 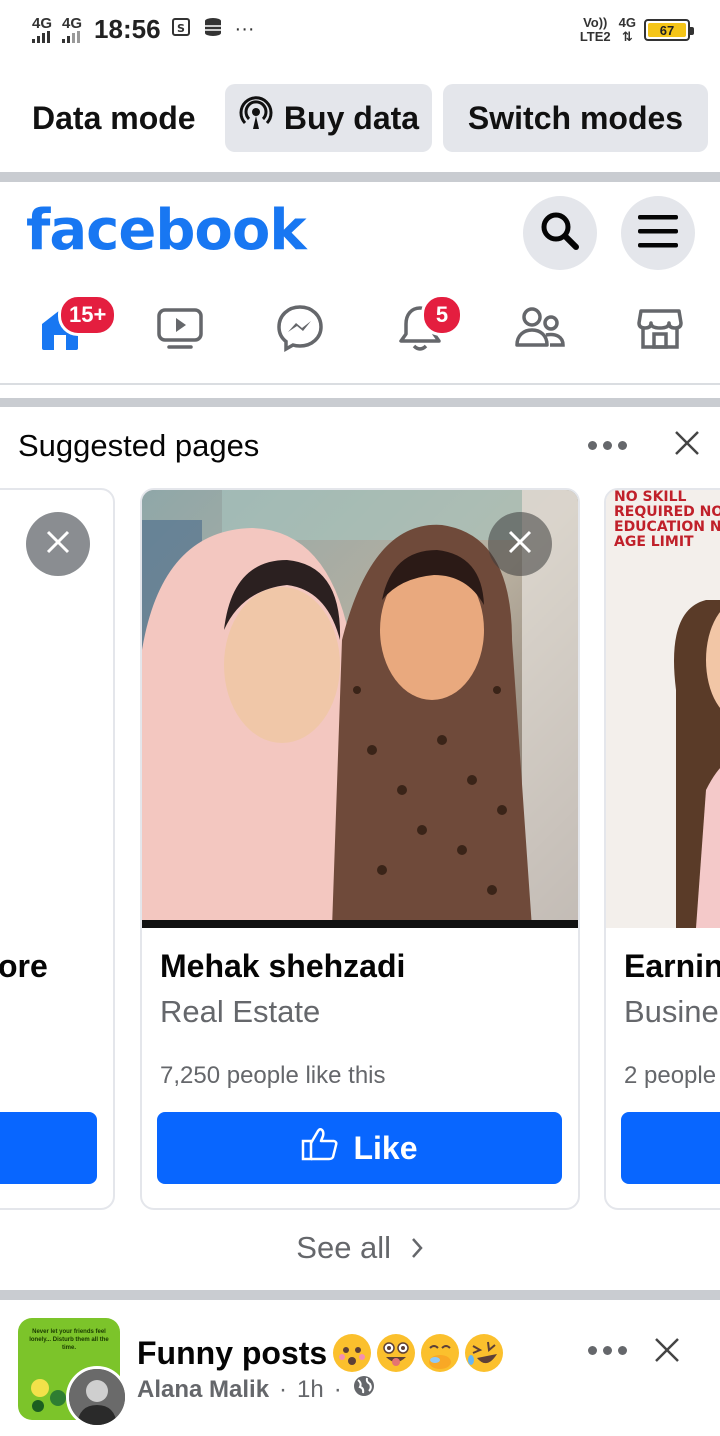 I want to click on home-badge: 15+, so click(x=88, y=315).